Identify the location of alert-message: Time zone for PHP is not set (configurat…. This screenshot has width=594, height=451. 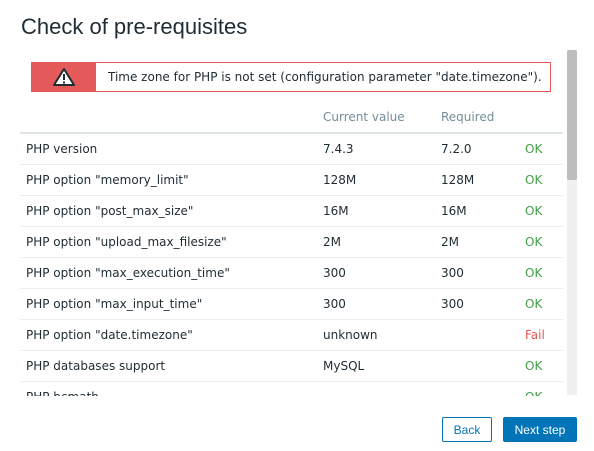
(325, 77).